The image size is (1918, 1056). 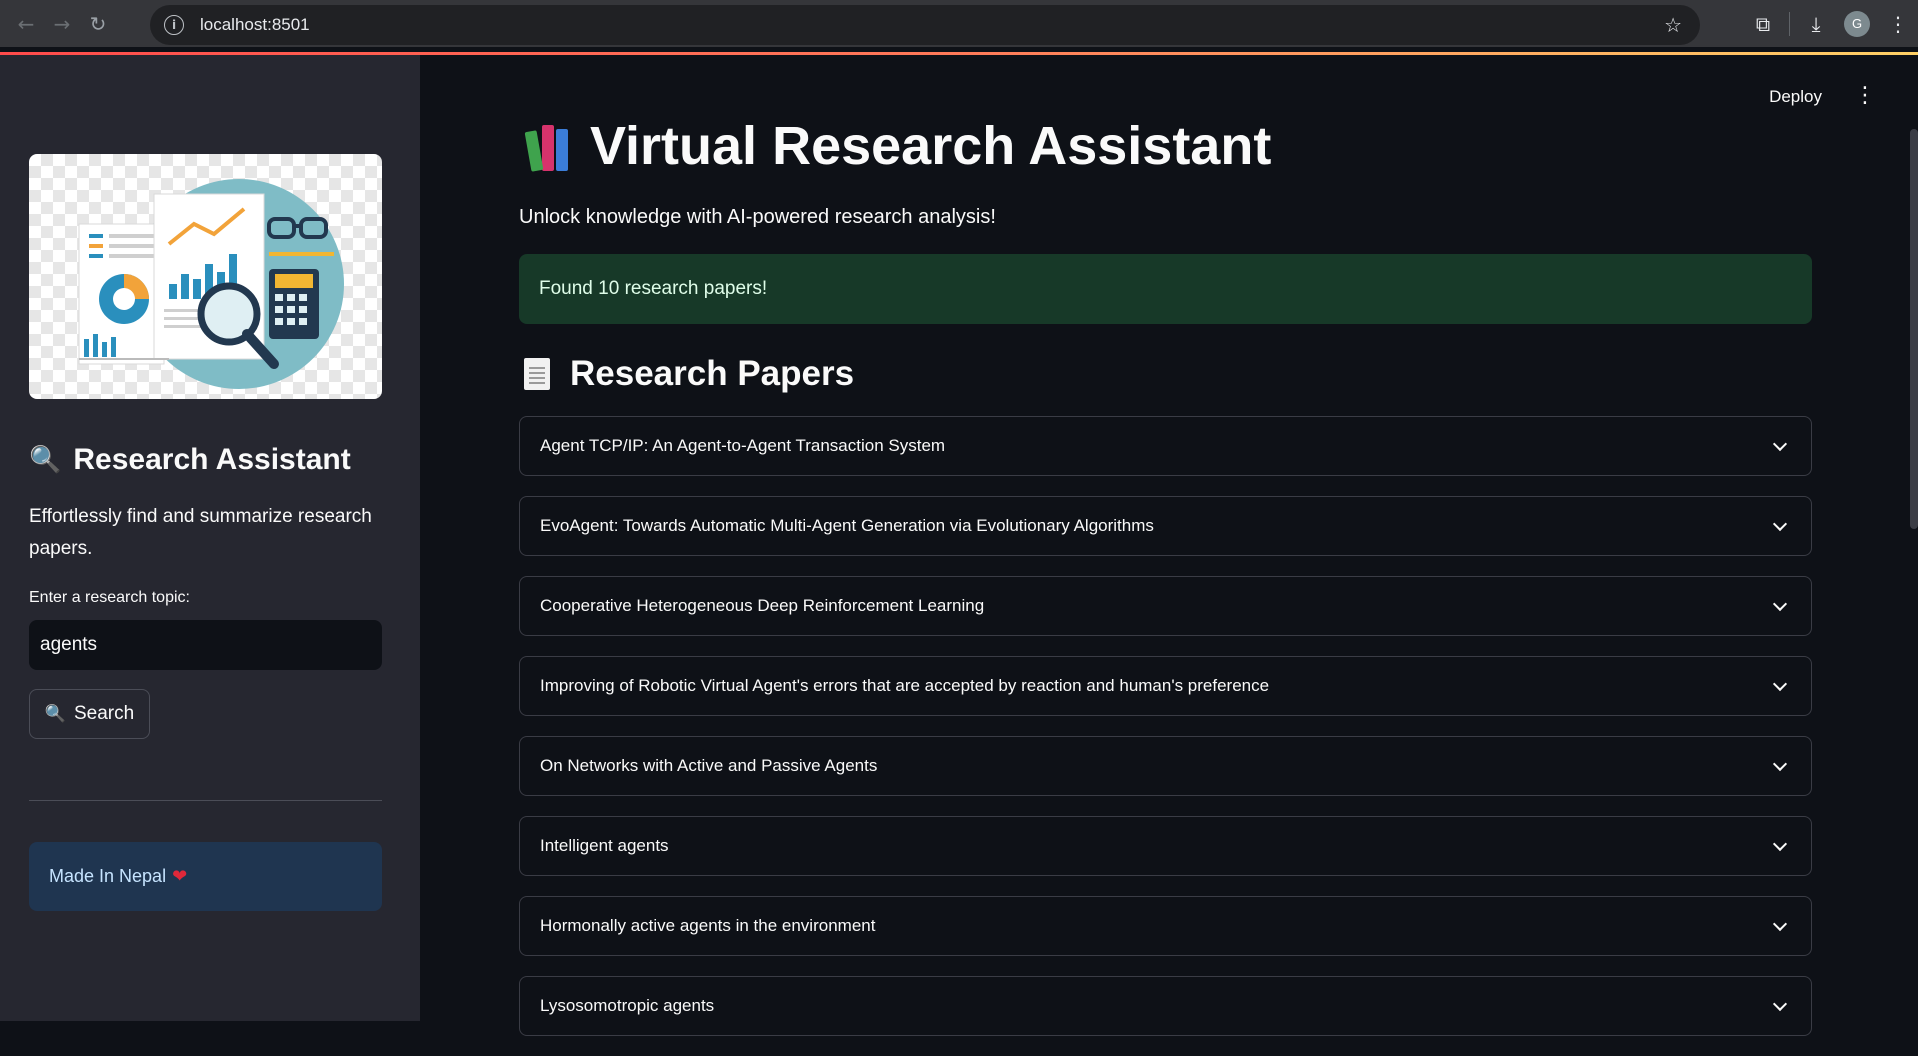 What do you see at coordinates (255, 25) in the screenshot?
I see `url-text: localhost:8501` at bounding box center [255, 25].